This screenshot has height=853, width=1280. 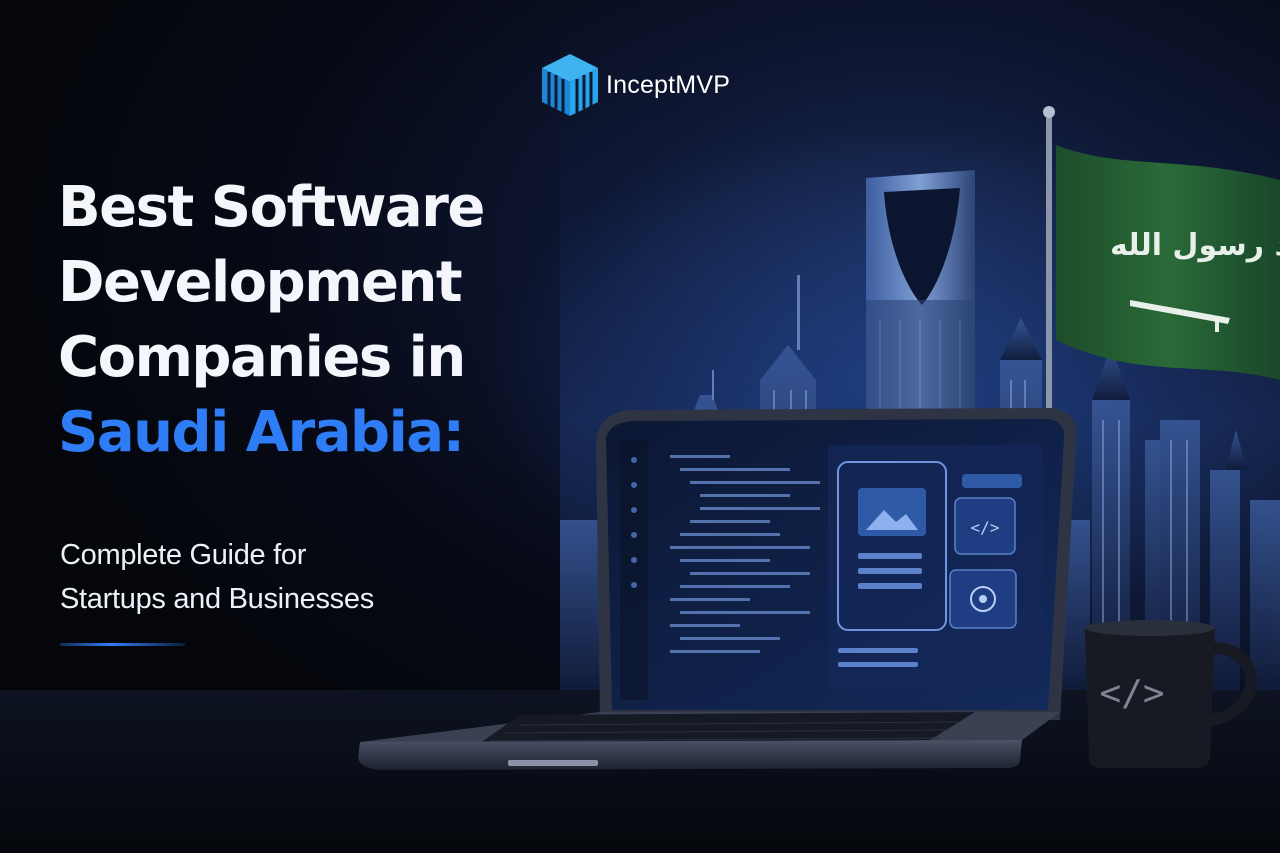 I want to click on headline-highlight: Saudi Arabia:, so click(x=261, y=432).